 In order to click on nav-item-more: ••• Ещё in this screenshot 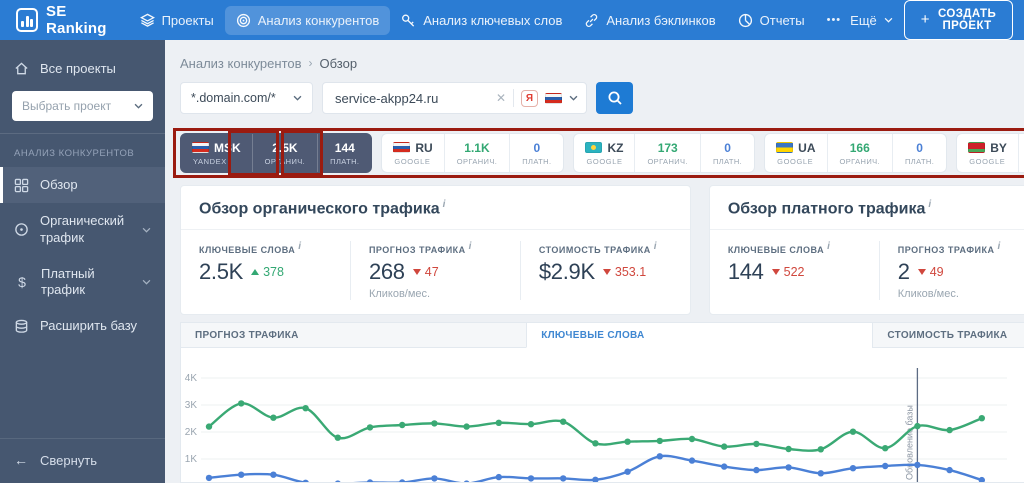, I will do `click(860, 20)`.